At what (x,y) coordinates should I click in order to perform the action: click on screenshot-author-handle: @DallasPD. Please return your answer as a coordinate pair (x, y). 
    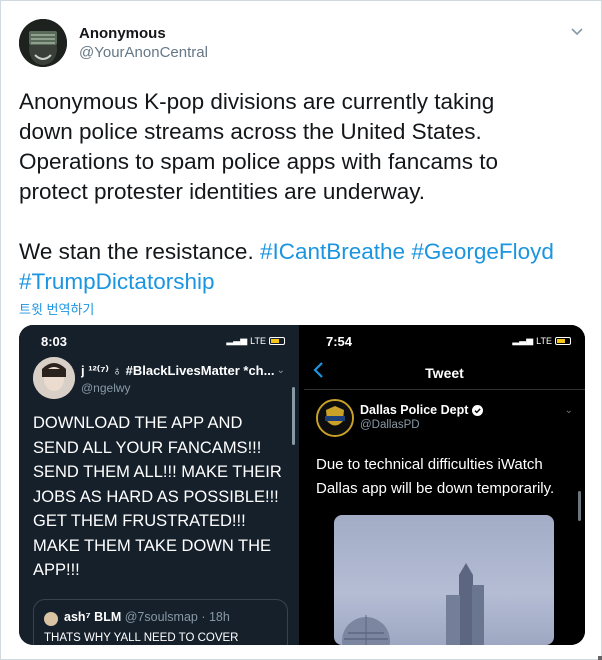
    Looking at the image, I should click on (390, 425).